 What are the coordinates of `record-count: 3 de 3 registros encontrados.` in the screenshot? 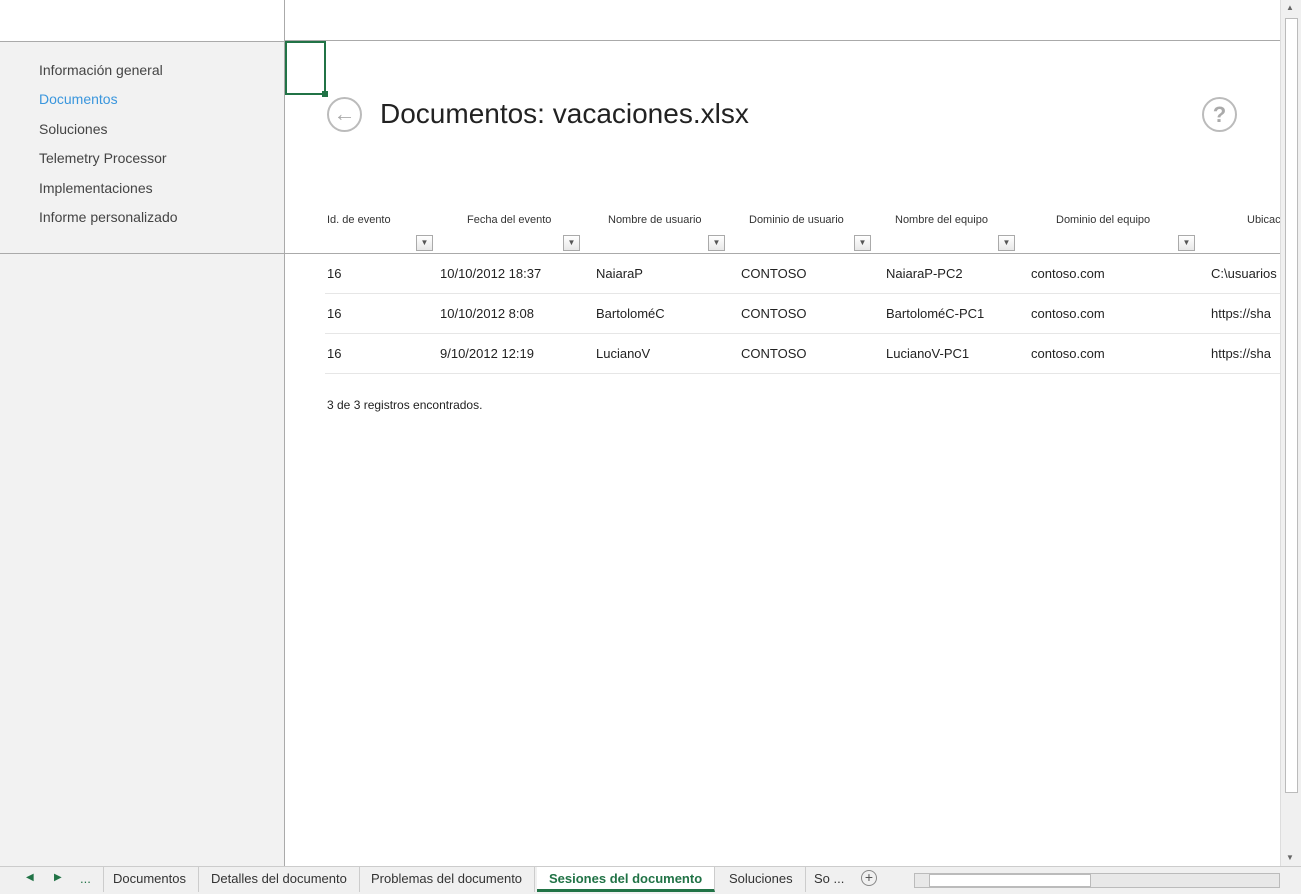 It's located at (405, 405).